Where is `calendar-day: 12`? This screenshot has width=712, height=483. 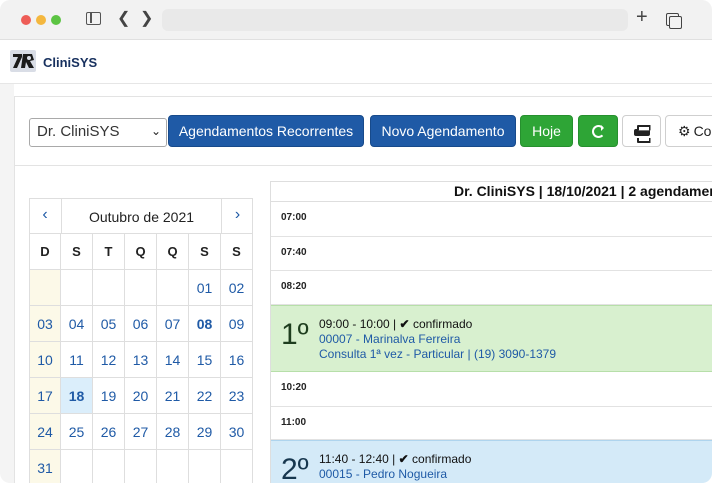 calendar-day: 12 is located at coordinates (109, 360).